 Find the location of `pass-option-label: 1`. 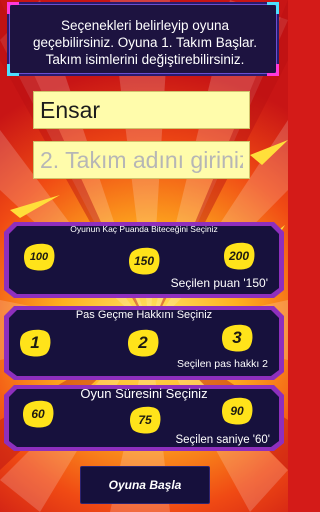

pass-option-label: 1 is located at coordinates (35, 342).